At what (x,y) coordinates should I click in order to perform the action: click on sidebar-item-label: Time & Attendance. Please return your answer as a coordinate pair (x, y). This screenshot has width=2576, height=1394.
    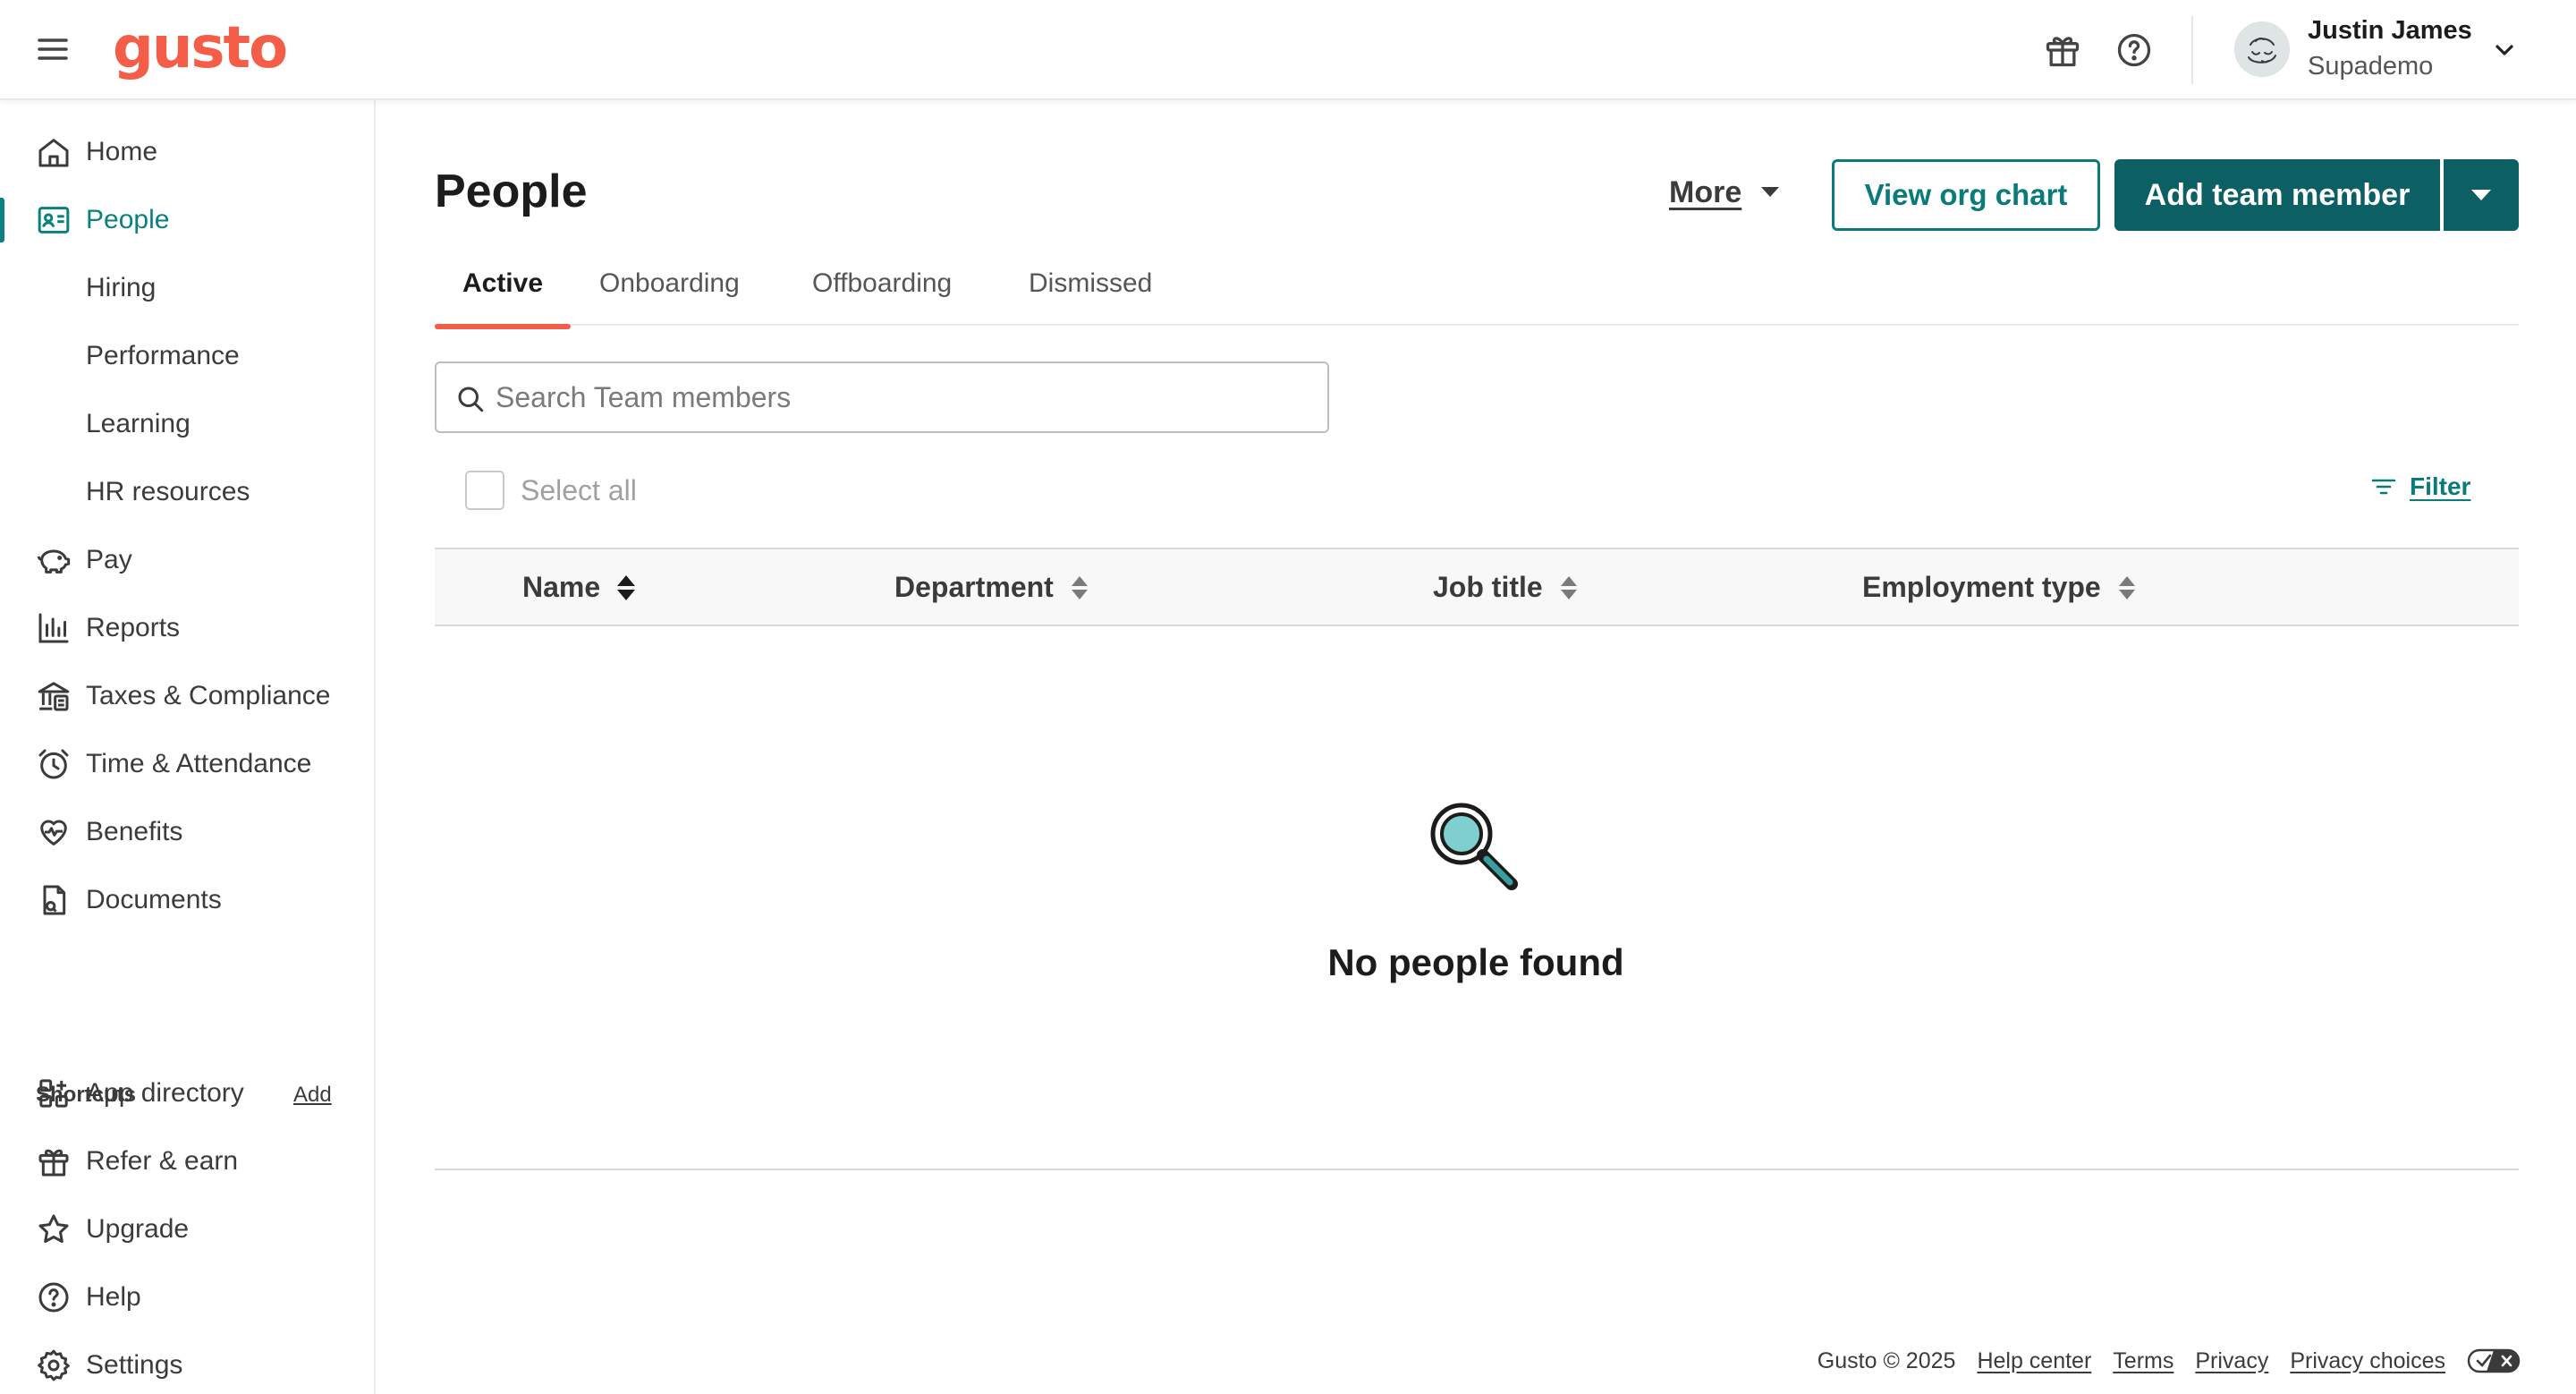
    Looking at the image, I should click on (199, 763).